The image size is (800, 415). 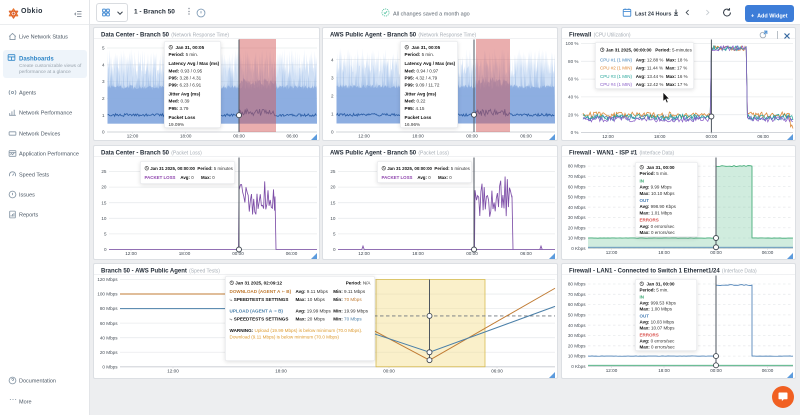 I want to click on svg-text: 0 Mbps, so click(x=110, y=366).